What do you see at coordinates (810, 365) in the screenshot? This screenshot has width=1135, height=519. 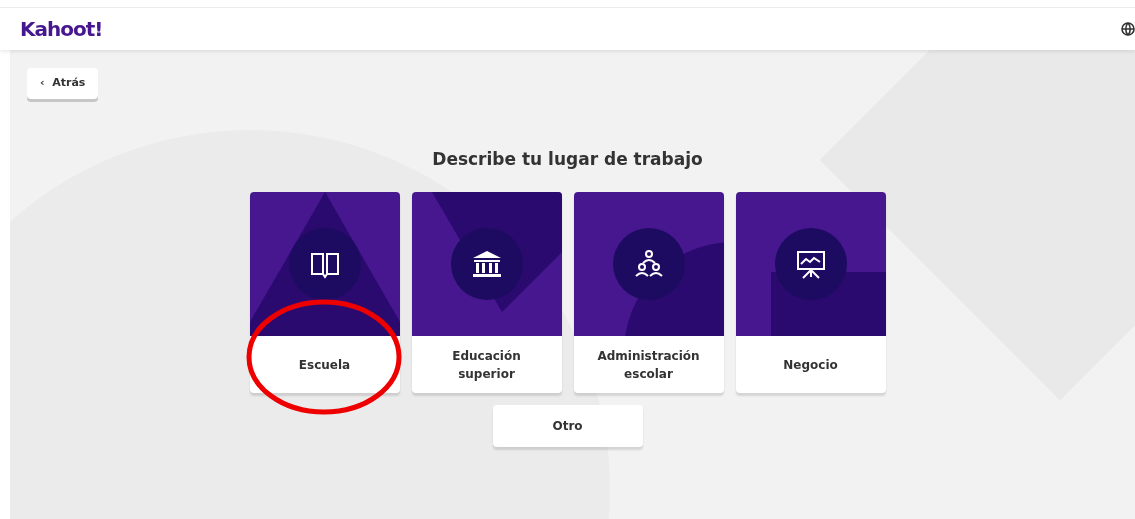 I see `card-label: Negocio` at bounding box center [810, 365].